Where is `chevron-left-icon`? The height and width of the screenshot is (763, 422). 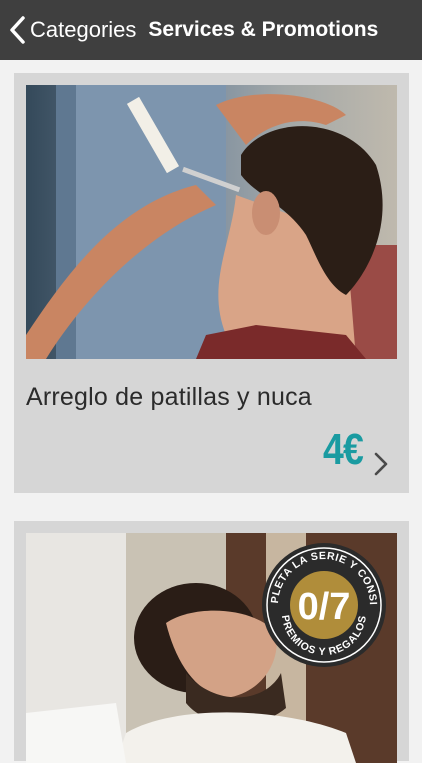
chevron-left-icon is located at coordinates (17, 30).